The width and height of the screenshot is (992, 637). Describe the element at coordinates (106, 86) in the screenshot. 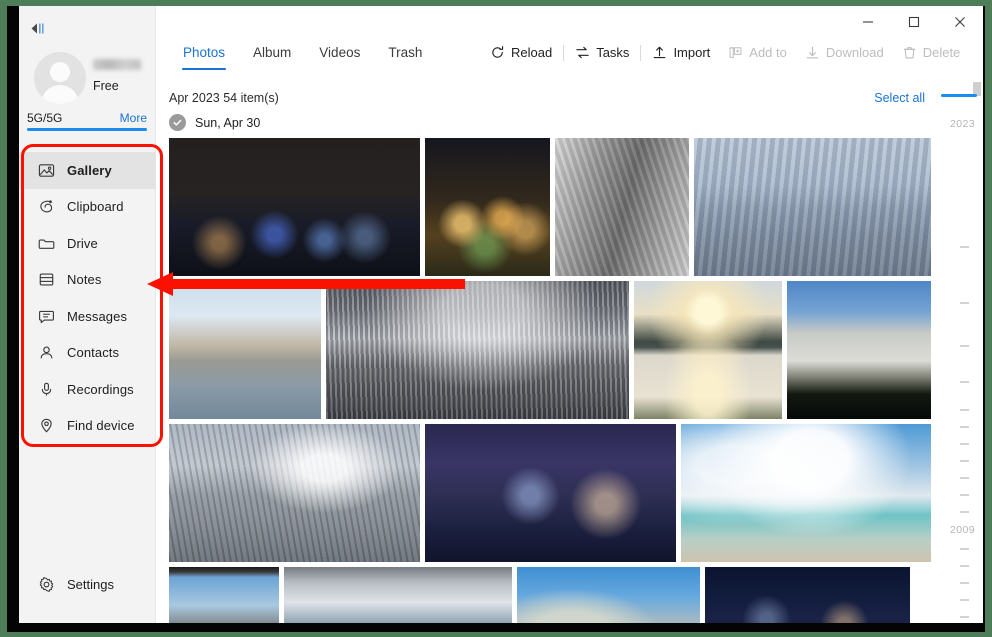

I see `plan-label: Free` at that location.